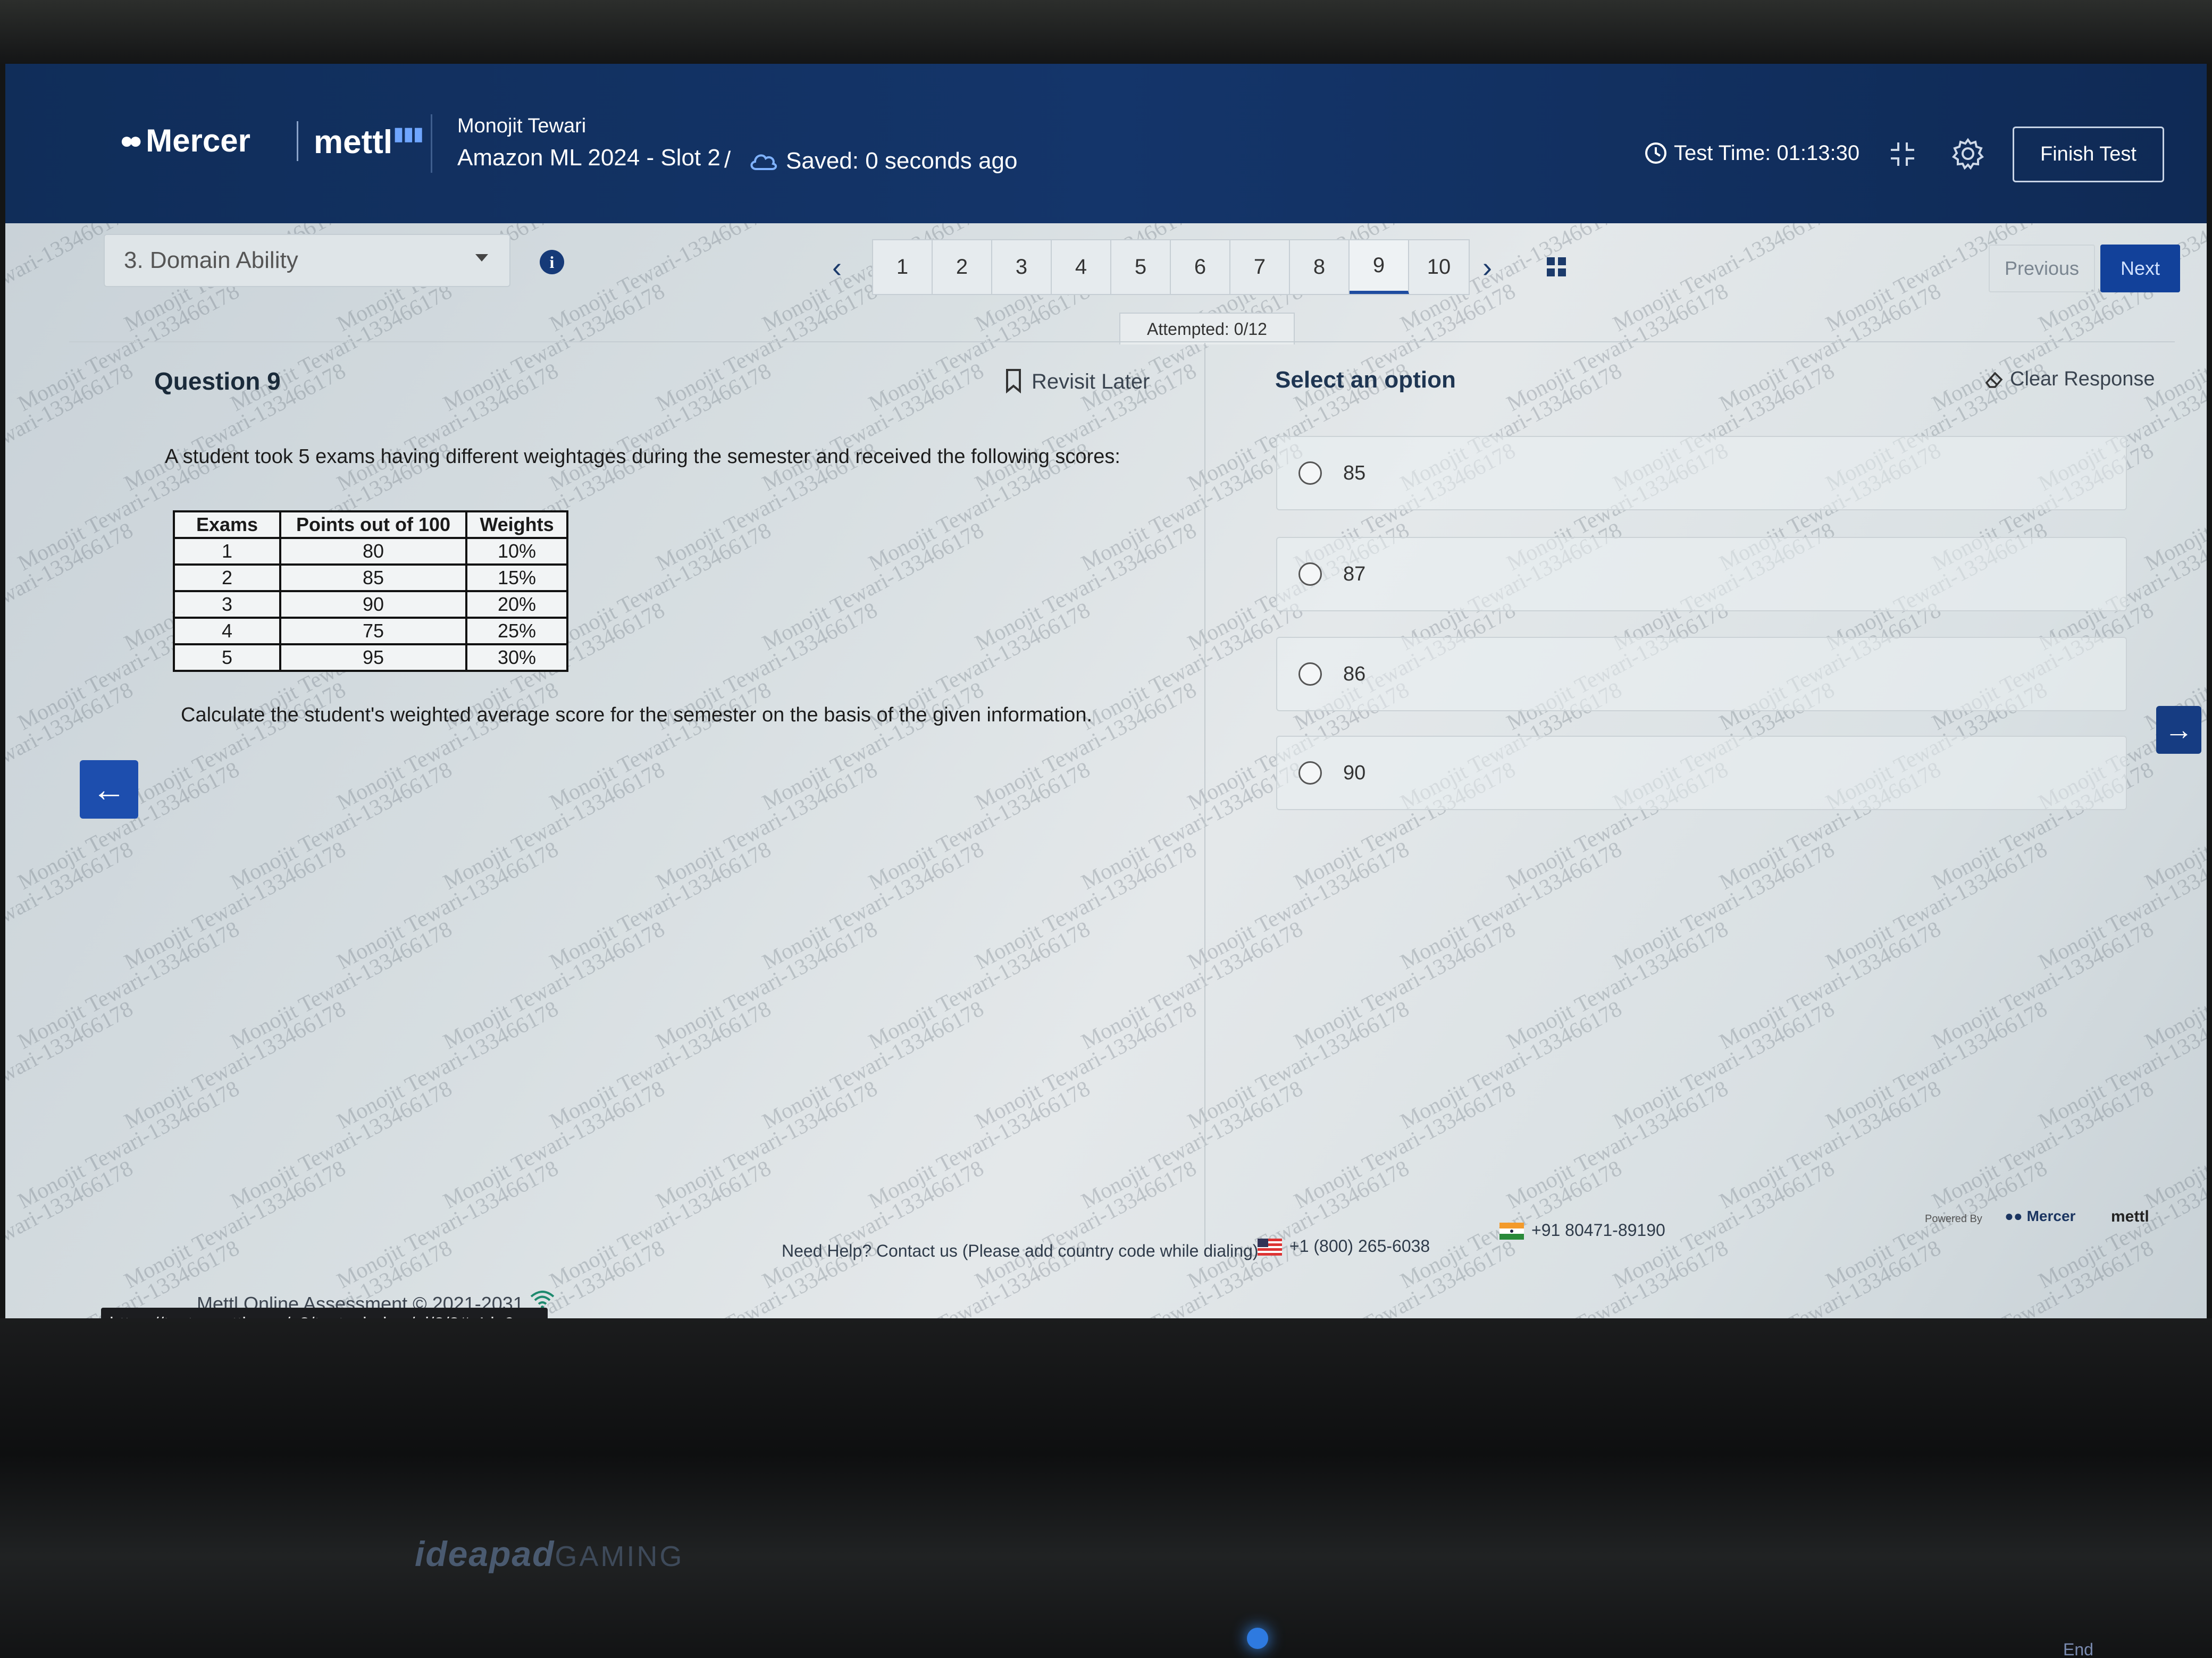  I want to click on table-cell: 2, so click(227, 577).